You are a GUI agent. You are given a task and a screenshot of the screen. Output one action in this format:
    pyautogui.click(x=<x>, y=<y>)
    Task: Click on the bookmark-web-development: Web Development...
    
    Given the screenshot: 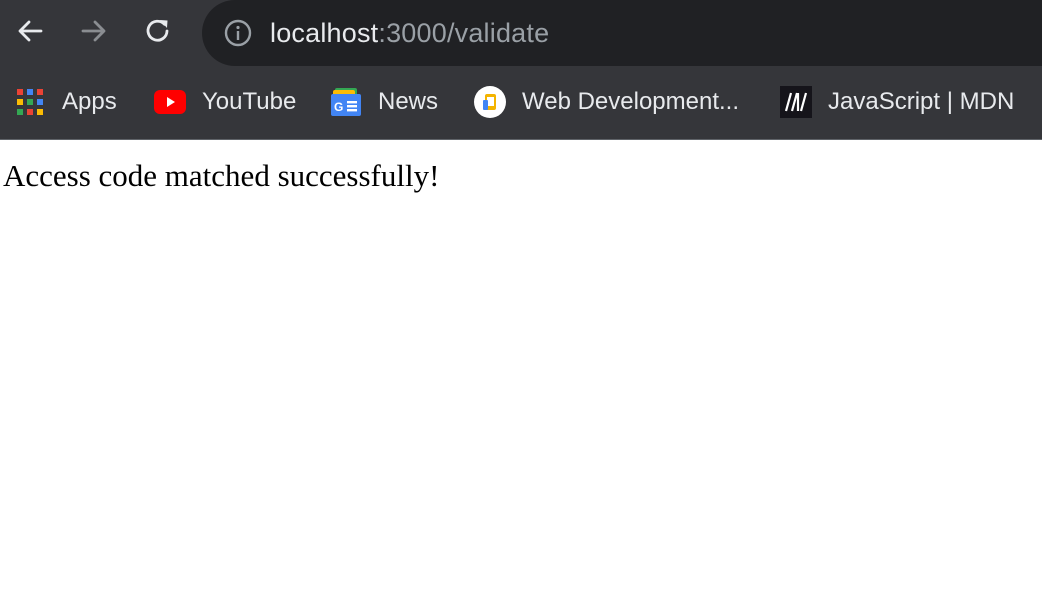 What is the action you would take?
    pyautogui.click(x=606, y=102)
    